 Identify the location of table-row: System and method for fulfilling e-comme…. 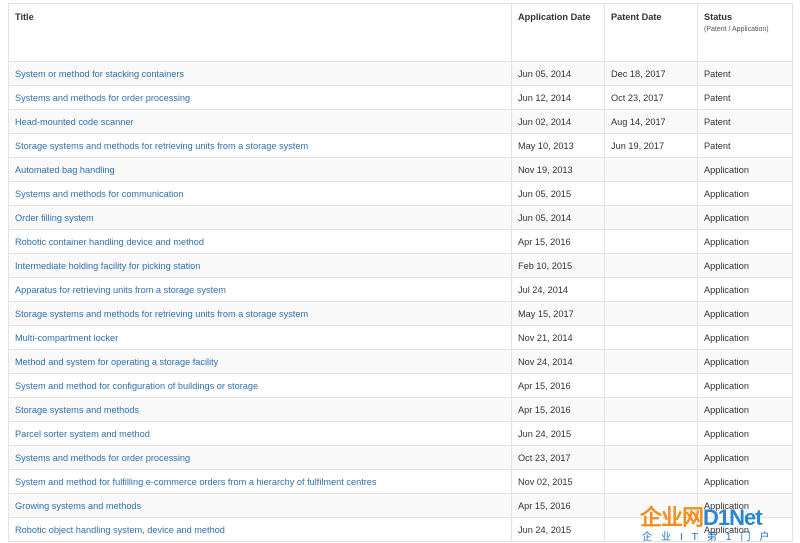
(400, 481).